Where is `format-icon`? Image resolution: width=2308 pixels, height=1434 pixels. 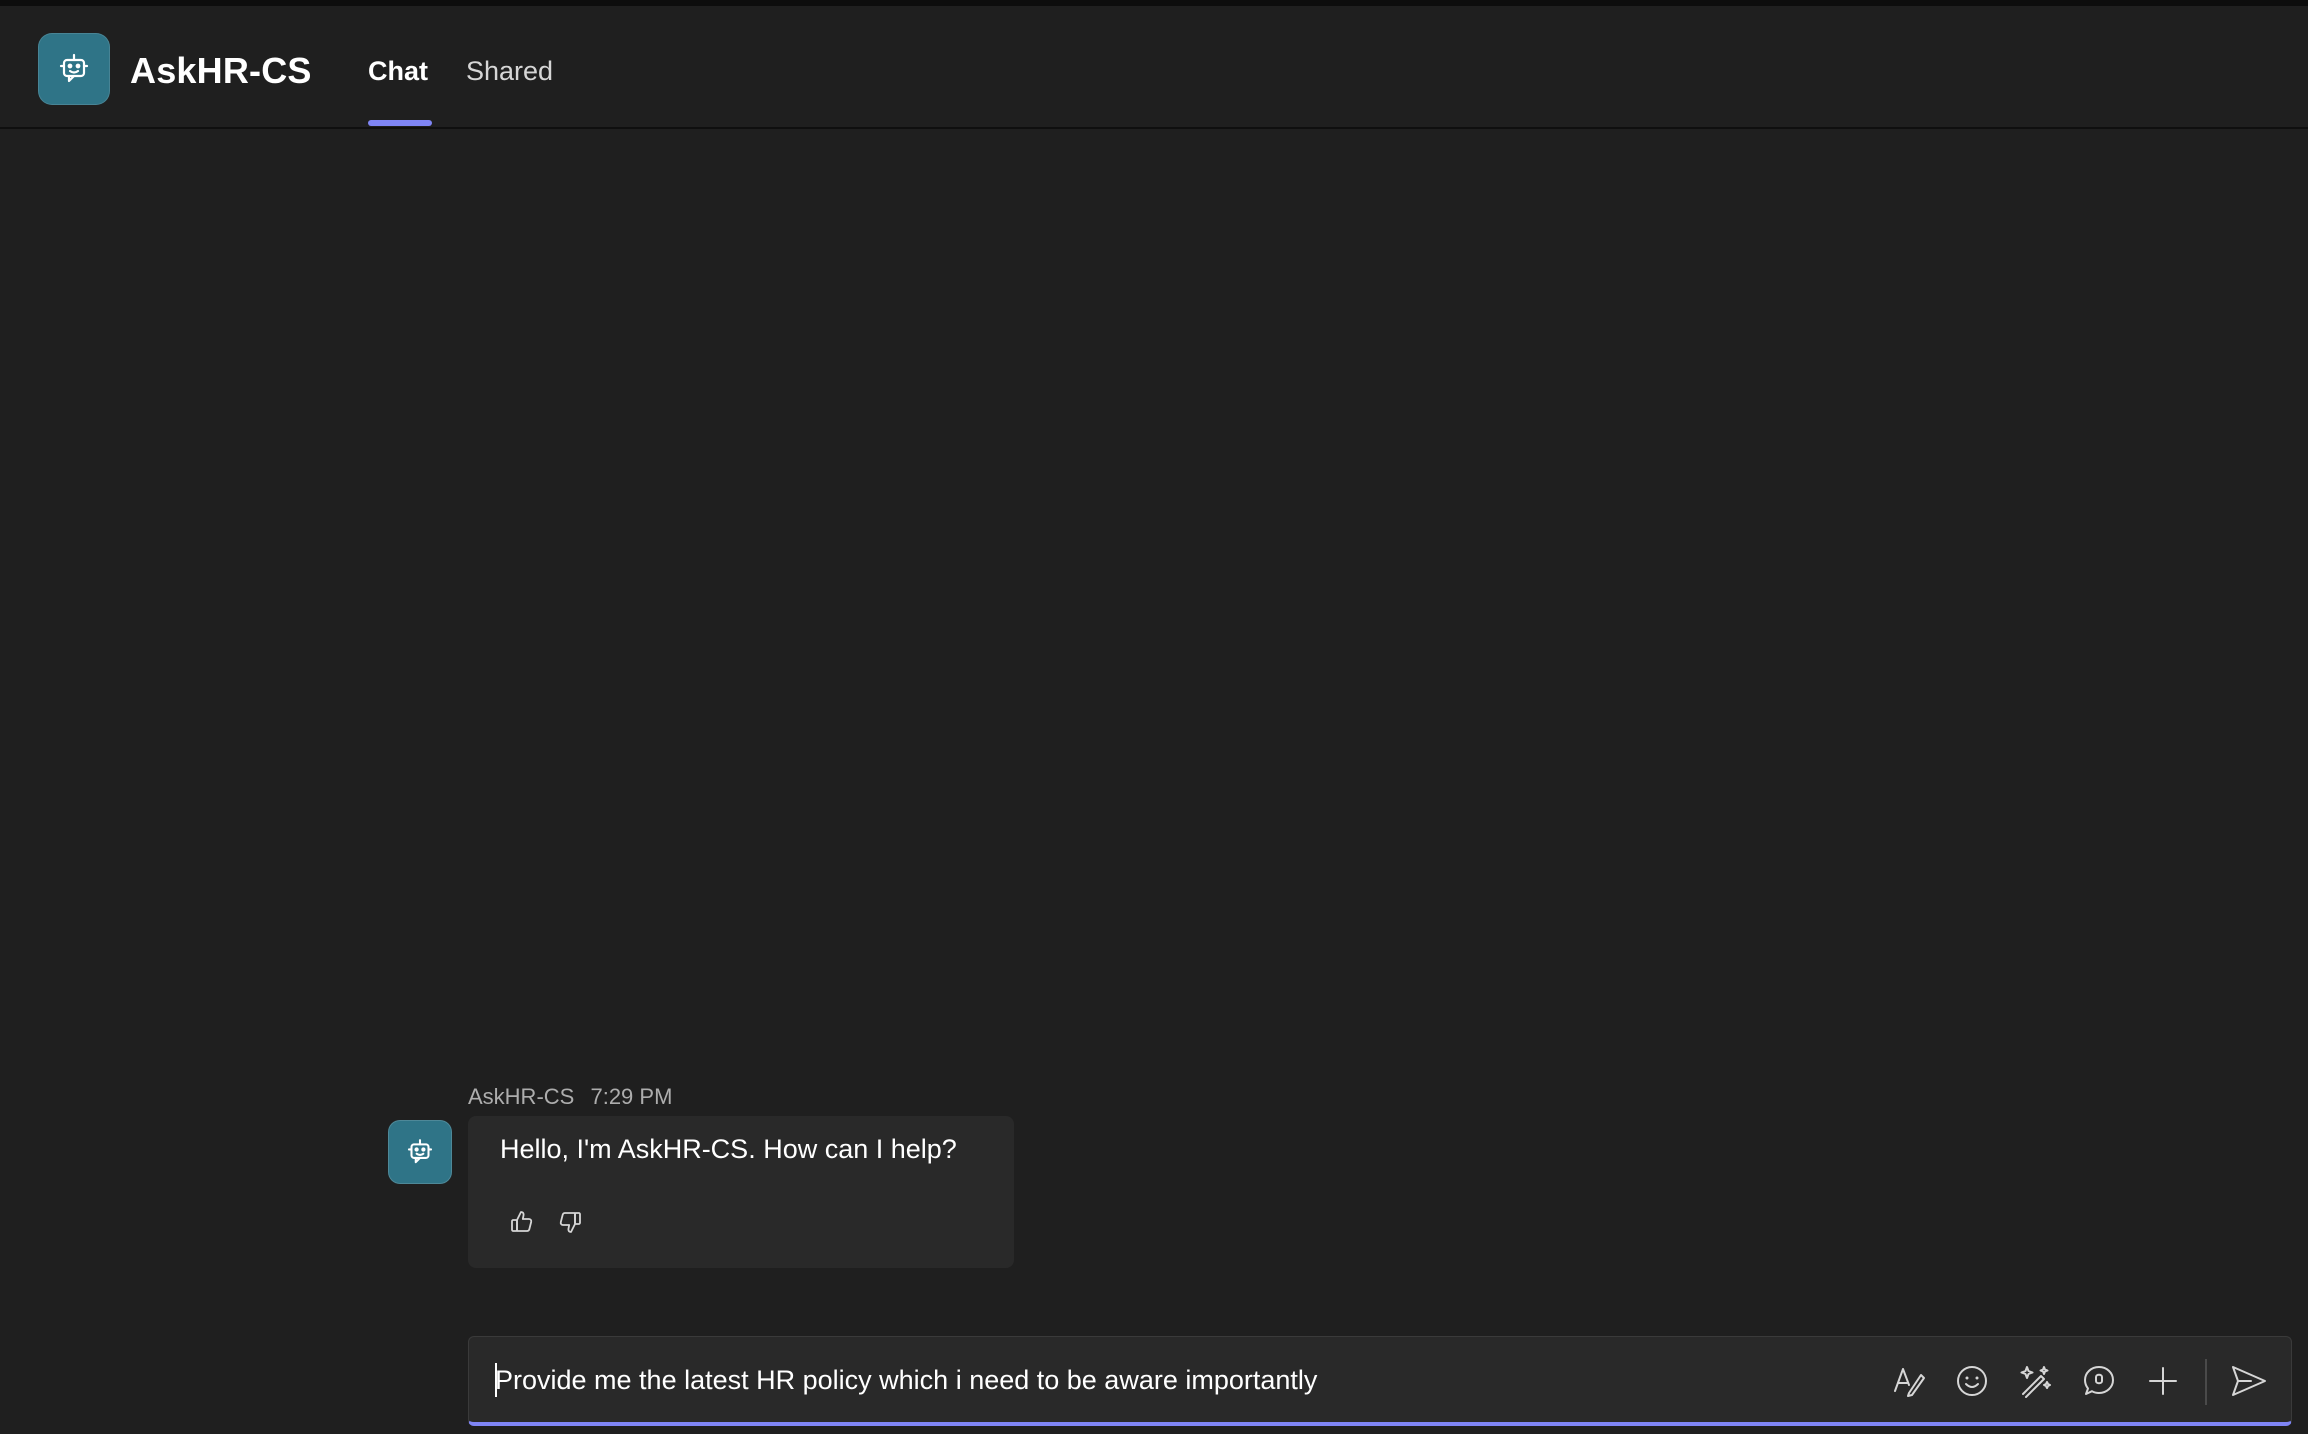
format-icon is located at coordinates (1909, 1381).